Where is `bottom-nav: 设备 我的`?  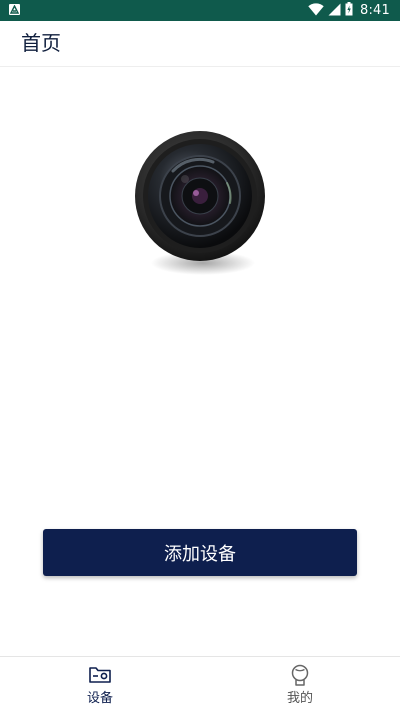 bottom-nav: 设备 我的 is located at coordinates (200, 684).